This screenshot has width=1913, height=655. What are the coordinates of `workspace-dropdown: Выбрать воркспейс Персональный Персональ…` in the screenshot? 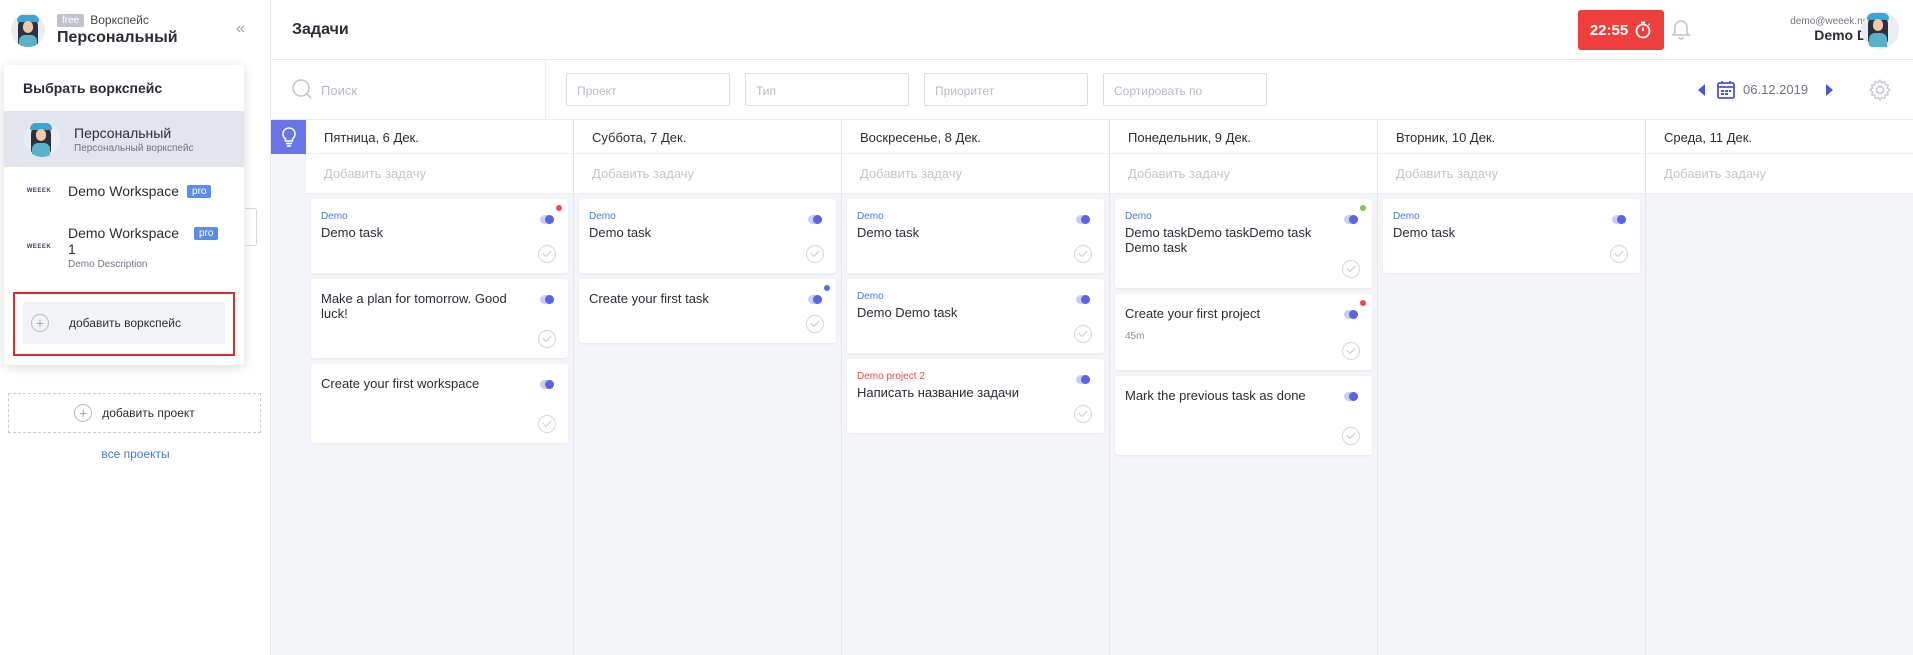 It's located at (124, 215).